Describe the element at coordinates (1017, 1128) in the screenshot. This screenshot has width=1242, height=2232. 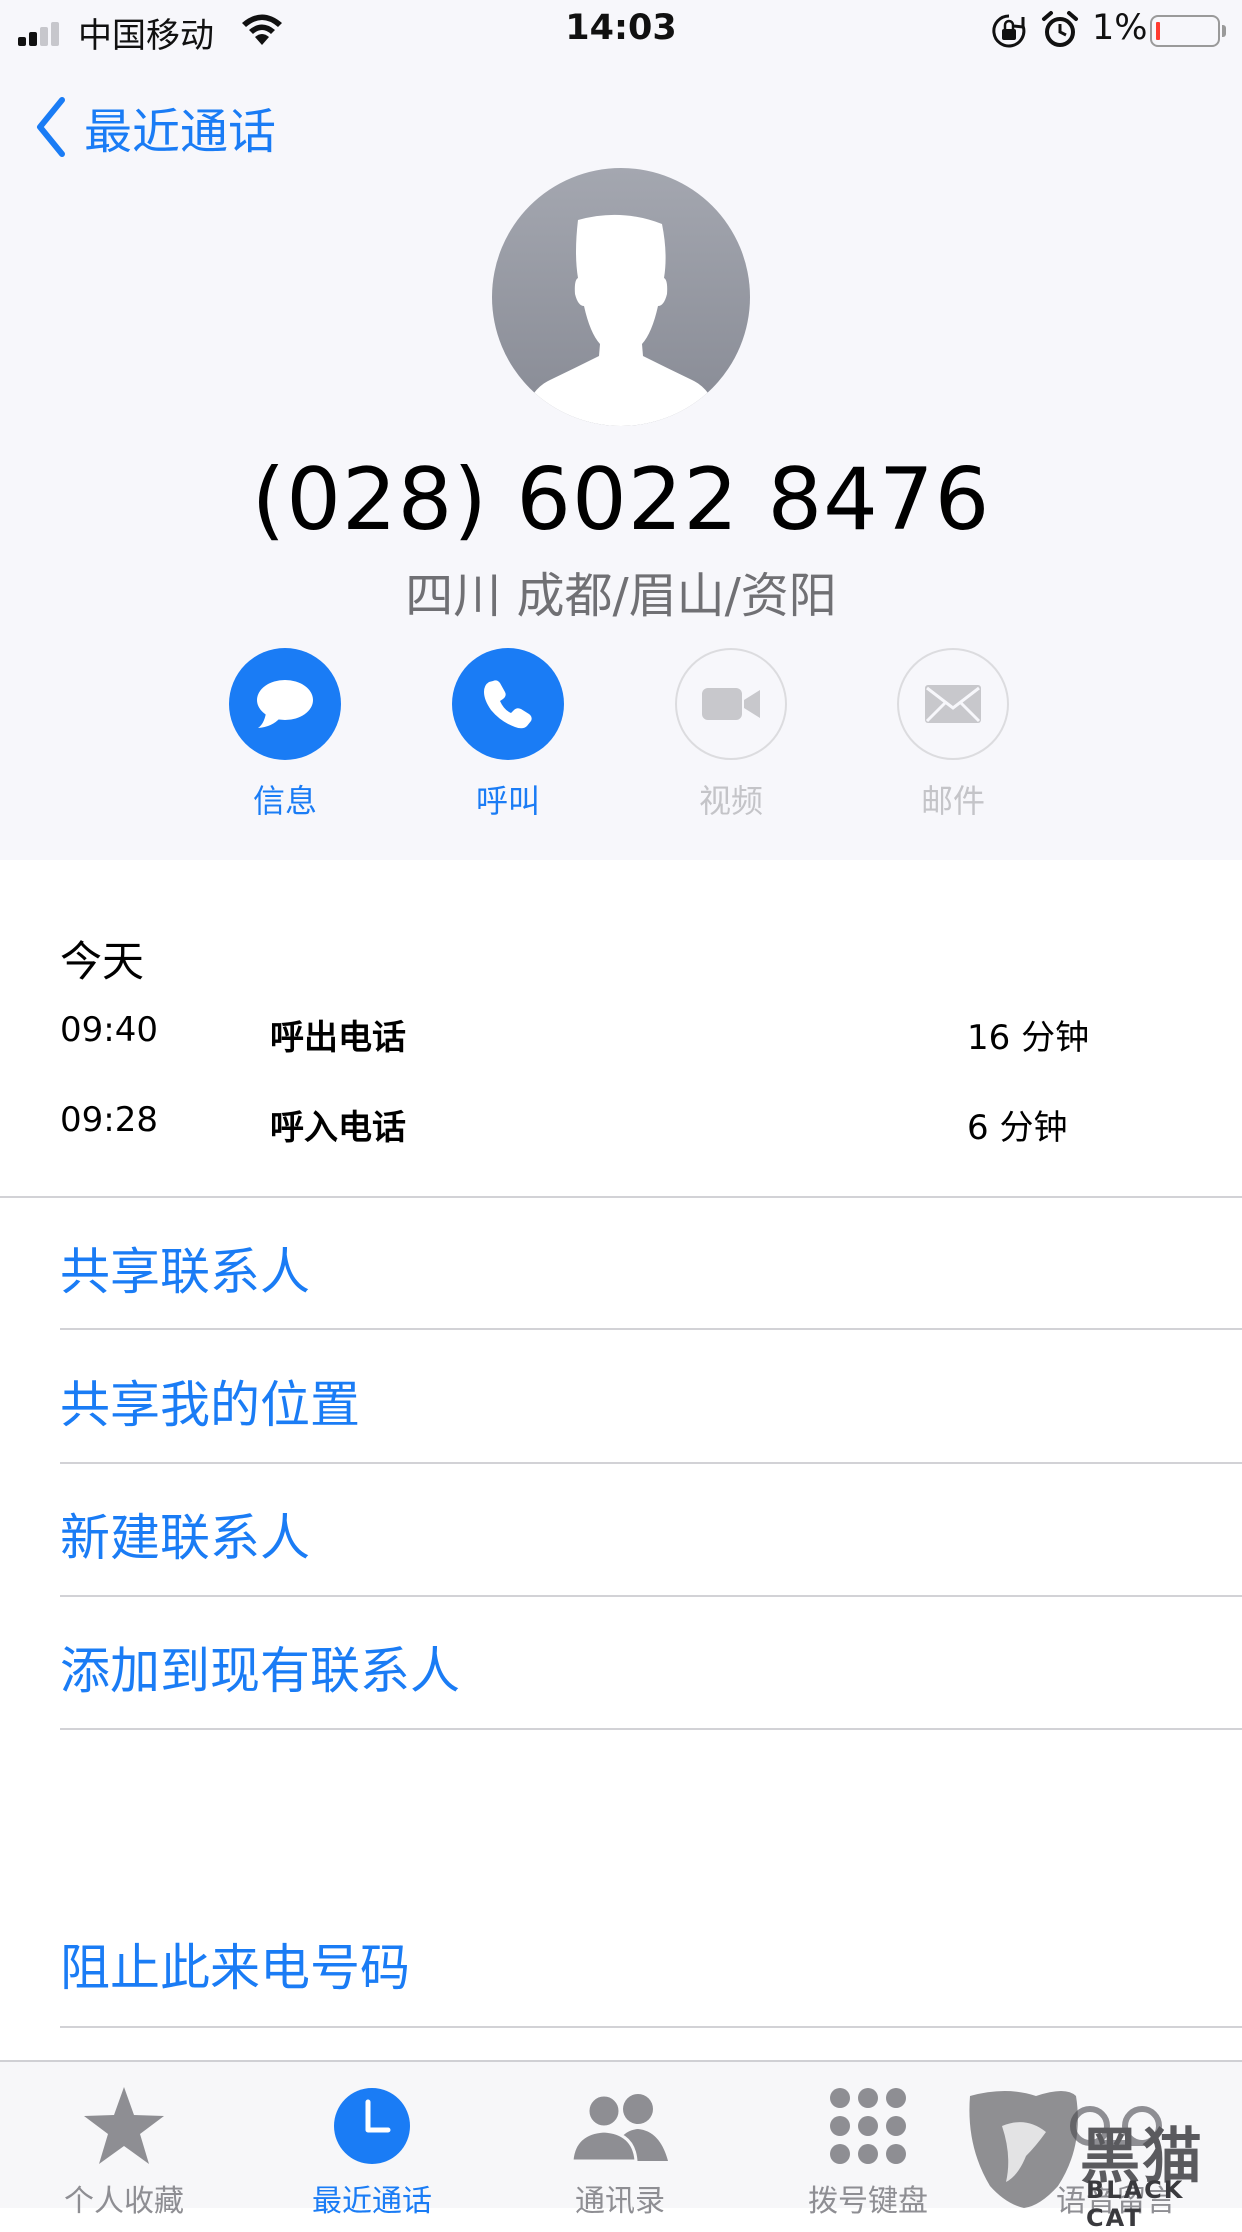
I see `call-duration: 6 分钟` at that location.